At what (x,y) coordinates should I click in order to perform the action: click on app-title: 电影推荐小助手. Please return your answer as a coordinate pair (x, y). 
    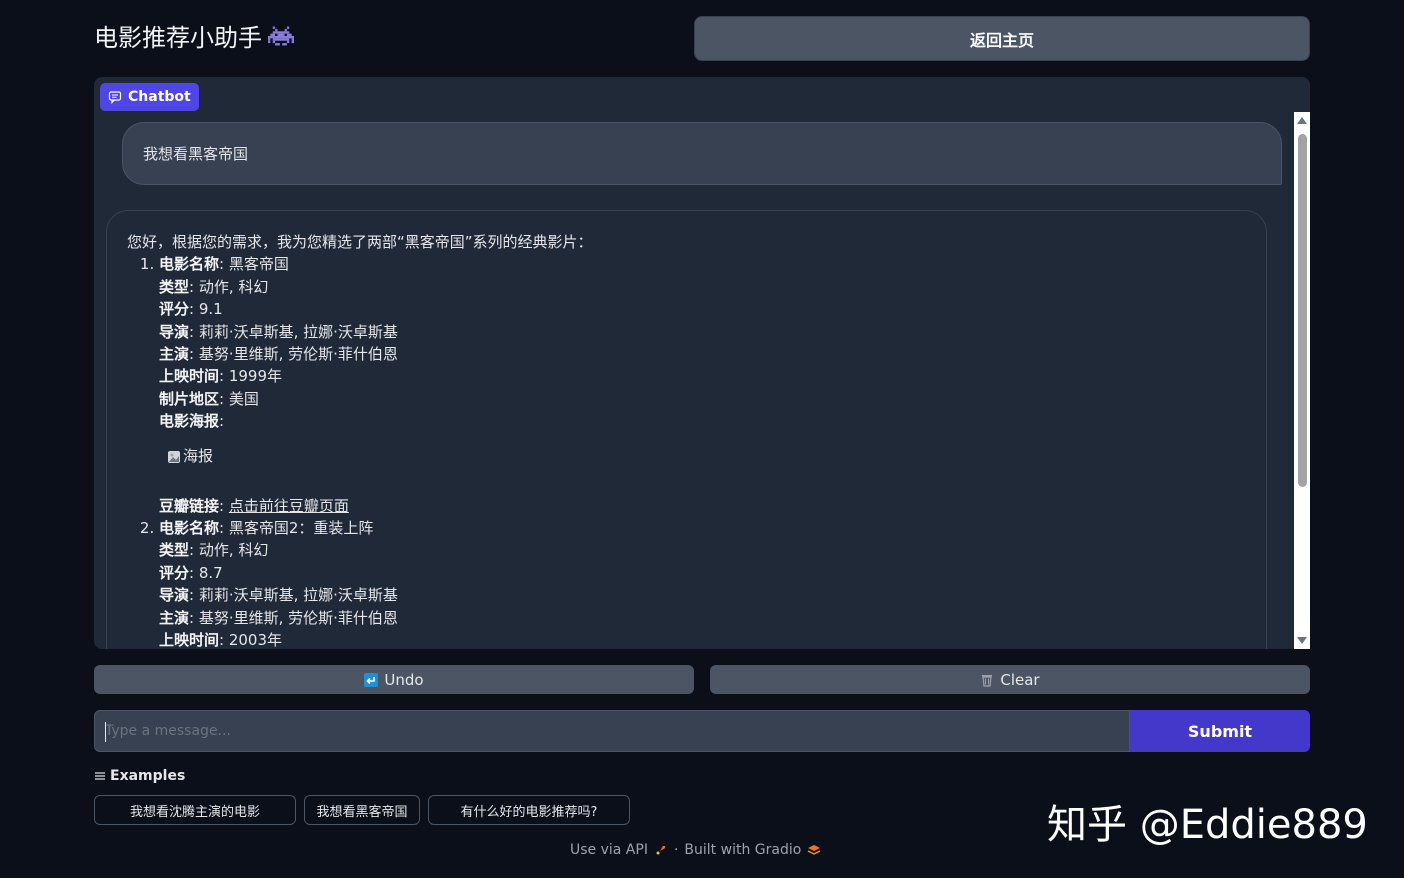
    Looking at the image, I should click on (194, 35).